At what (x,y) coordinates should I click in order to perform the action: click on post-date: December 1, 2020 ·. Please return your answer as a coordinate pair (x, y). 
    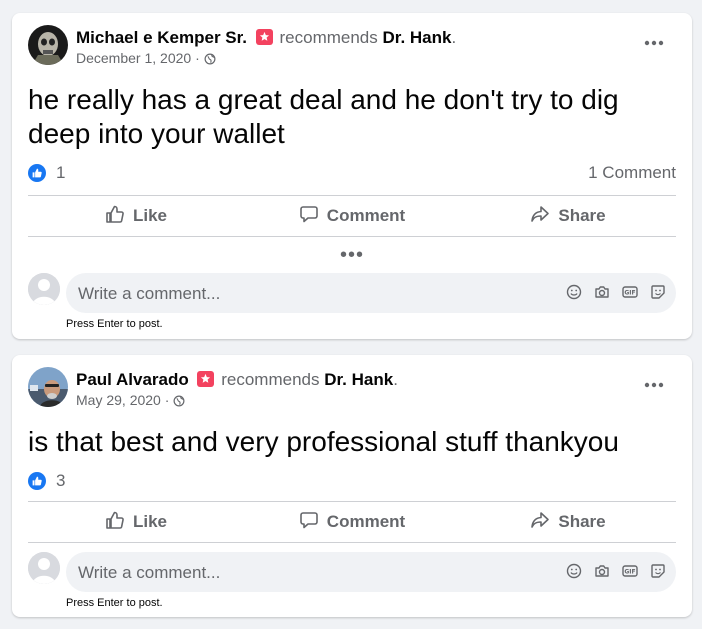
    Looking at the image, I should click on (138, 58).